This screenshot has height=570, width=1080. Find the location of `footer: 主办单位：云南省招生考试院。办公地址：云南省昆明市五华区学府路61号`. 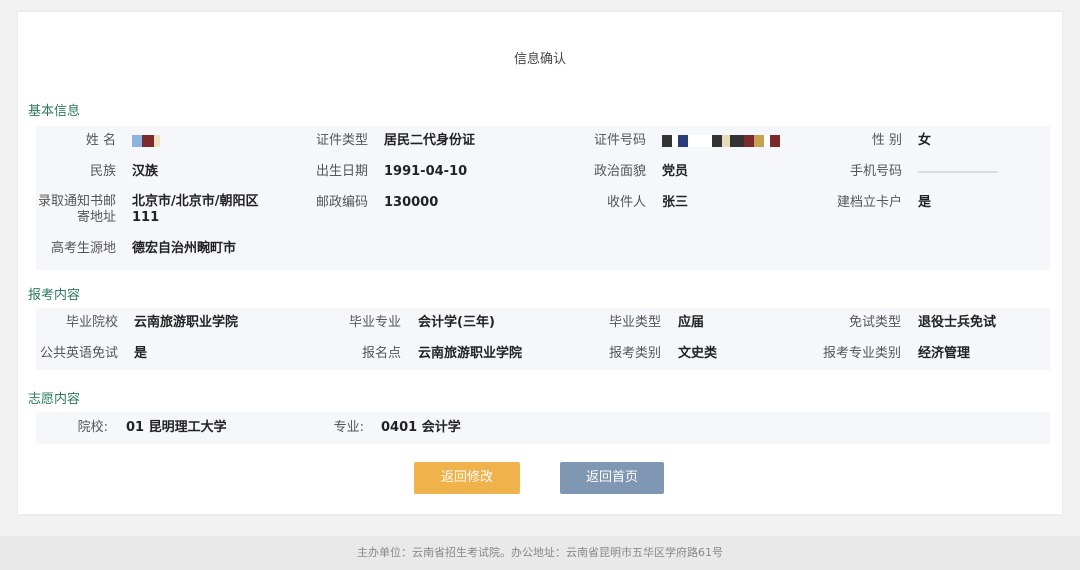

footer: 主办单位：云南省招生考试院。办公地址：云南省昆明市五华区学府路61号 is located at coordinates (540, 553).